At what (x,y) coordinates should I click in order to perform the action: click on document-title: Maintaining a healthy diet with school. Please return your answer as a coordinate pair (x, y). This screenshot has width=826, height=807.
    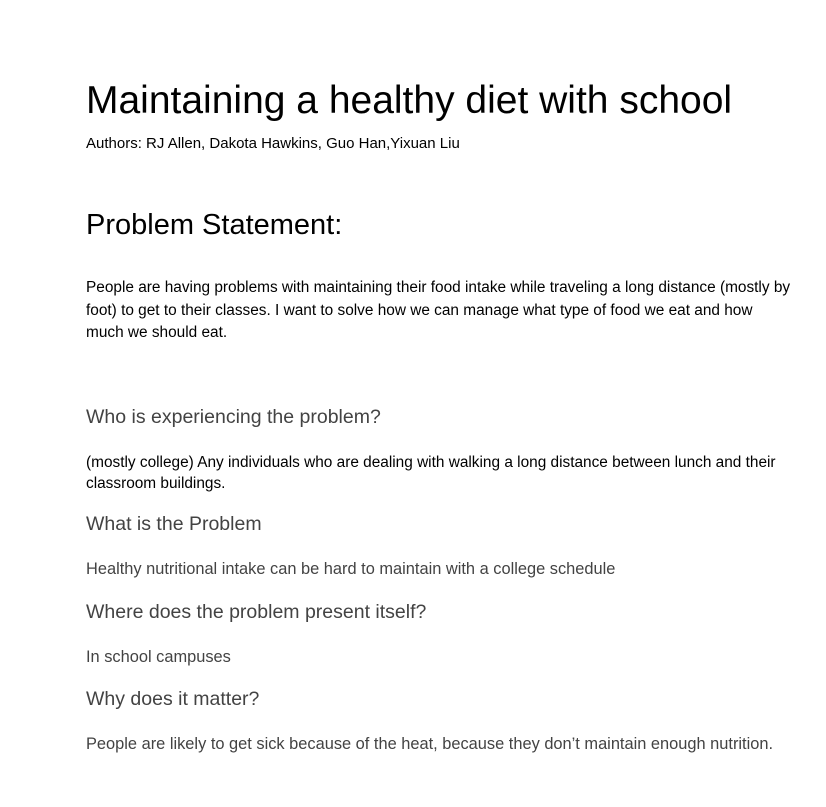
    Looking at the image, I should click on (409, 100).